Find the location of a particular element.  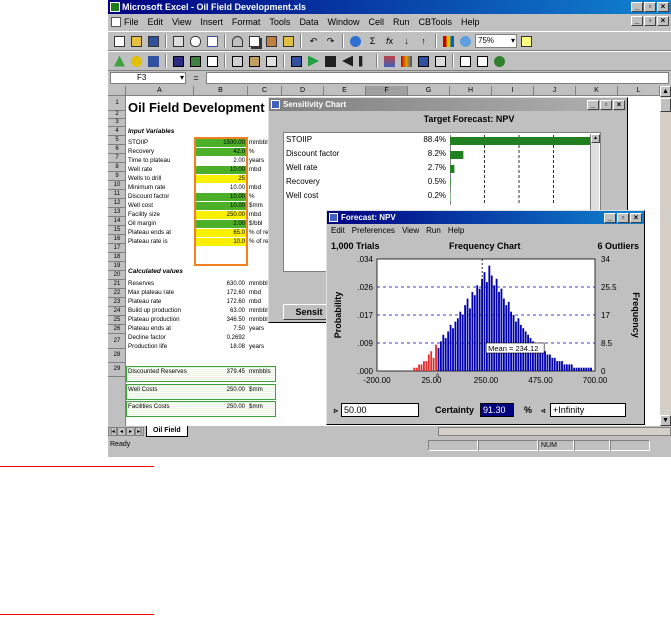

clear-data-icon is located at coordinates (271, 61).